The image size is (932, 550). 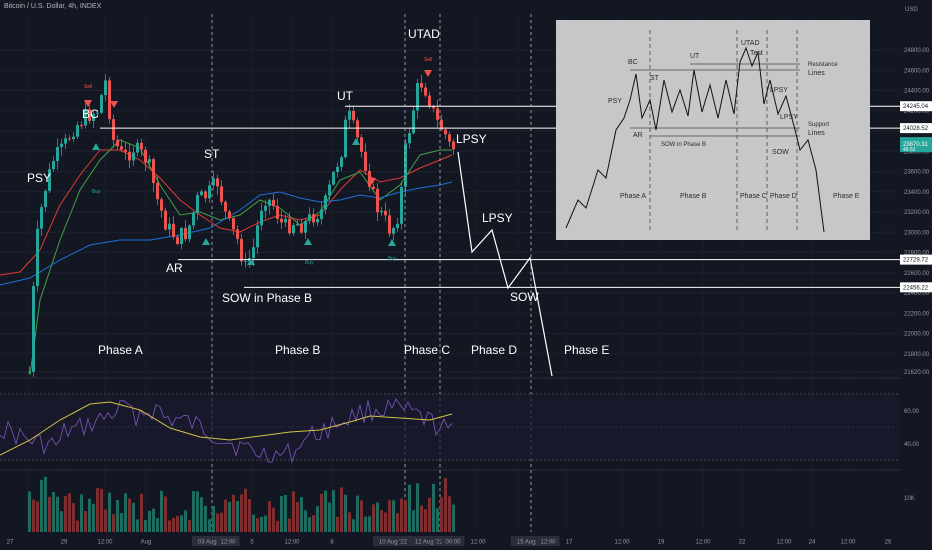 I want to click on inset-phase-label: Phase E, so click(x=846, y=196).